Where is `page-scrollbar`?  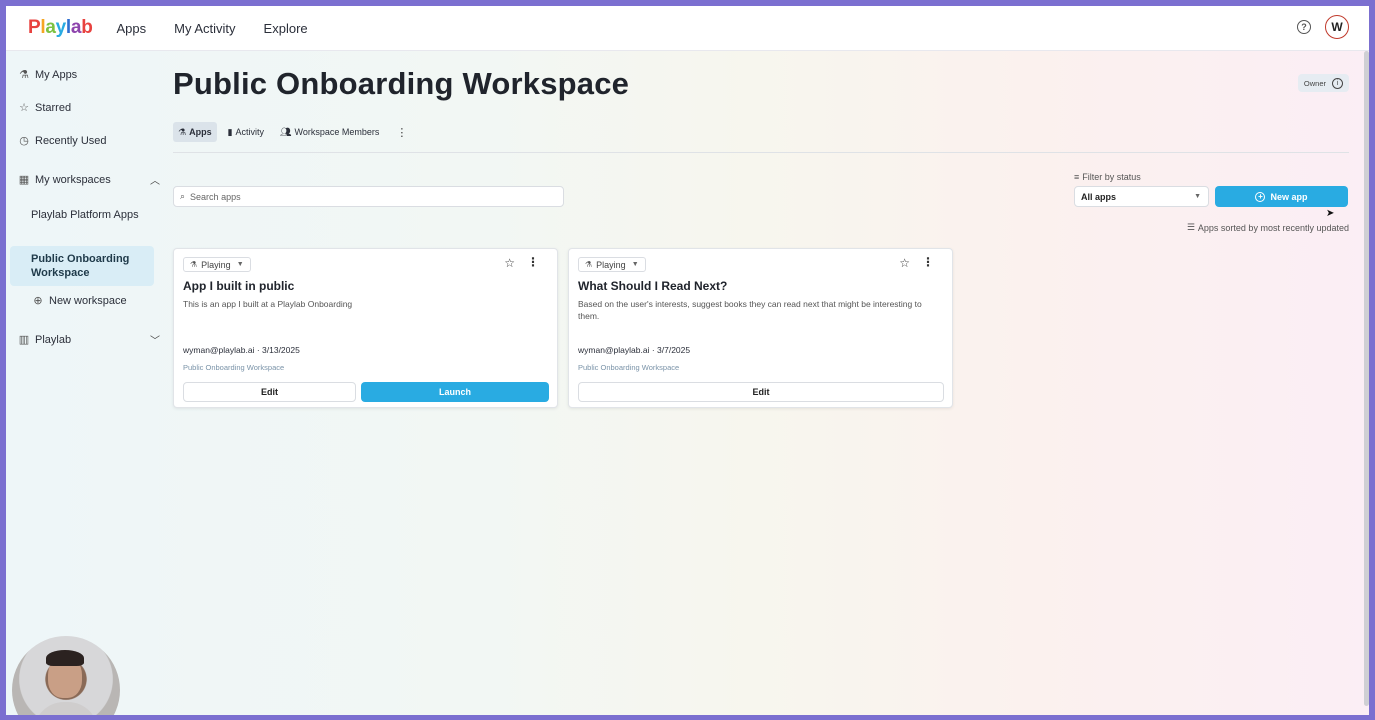 page-scrollbar is located at coordinates (1366, 378).